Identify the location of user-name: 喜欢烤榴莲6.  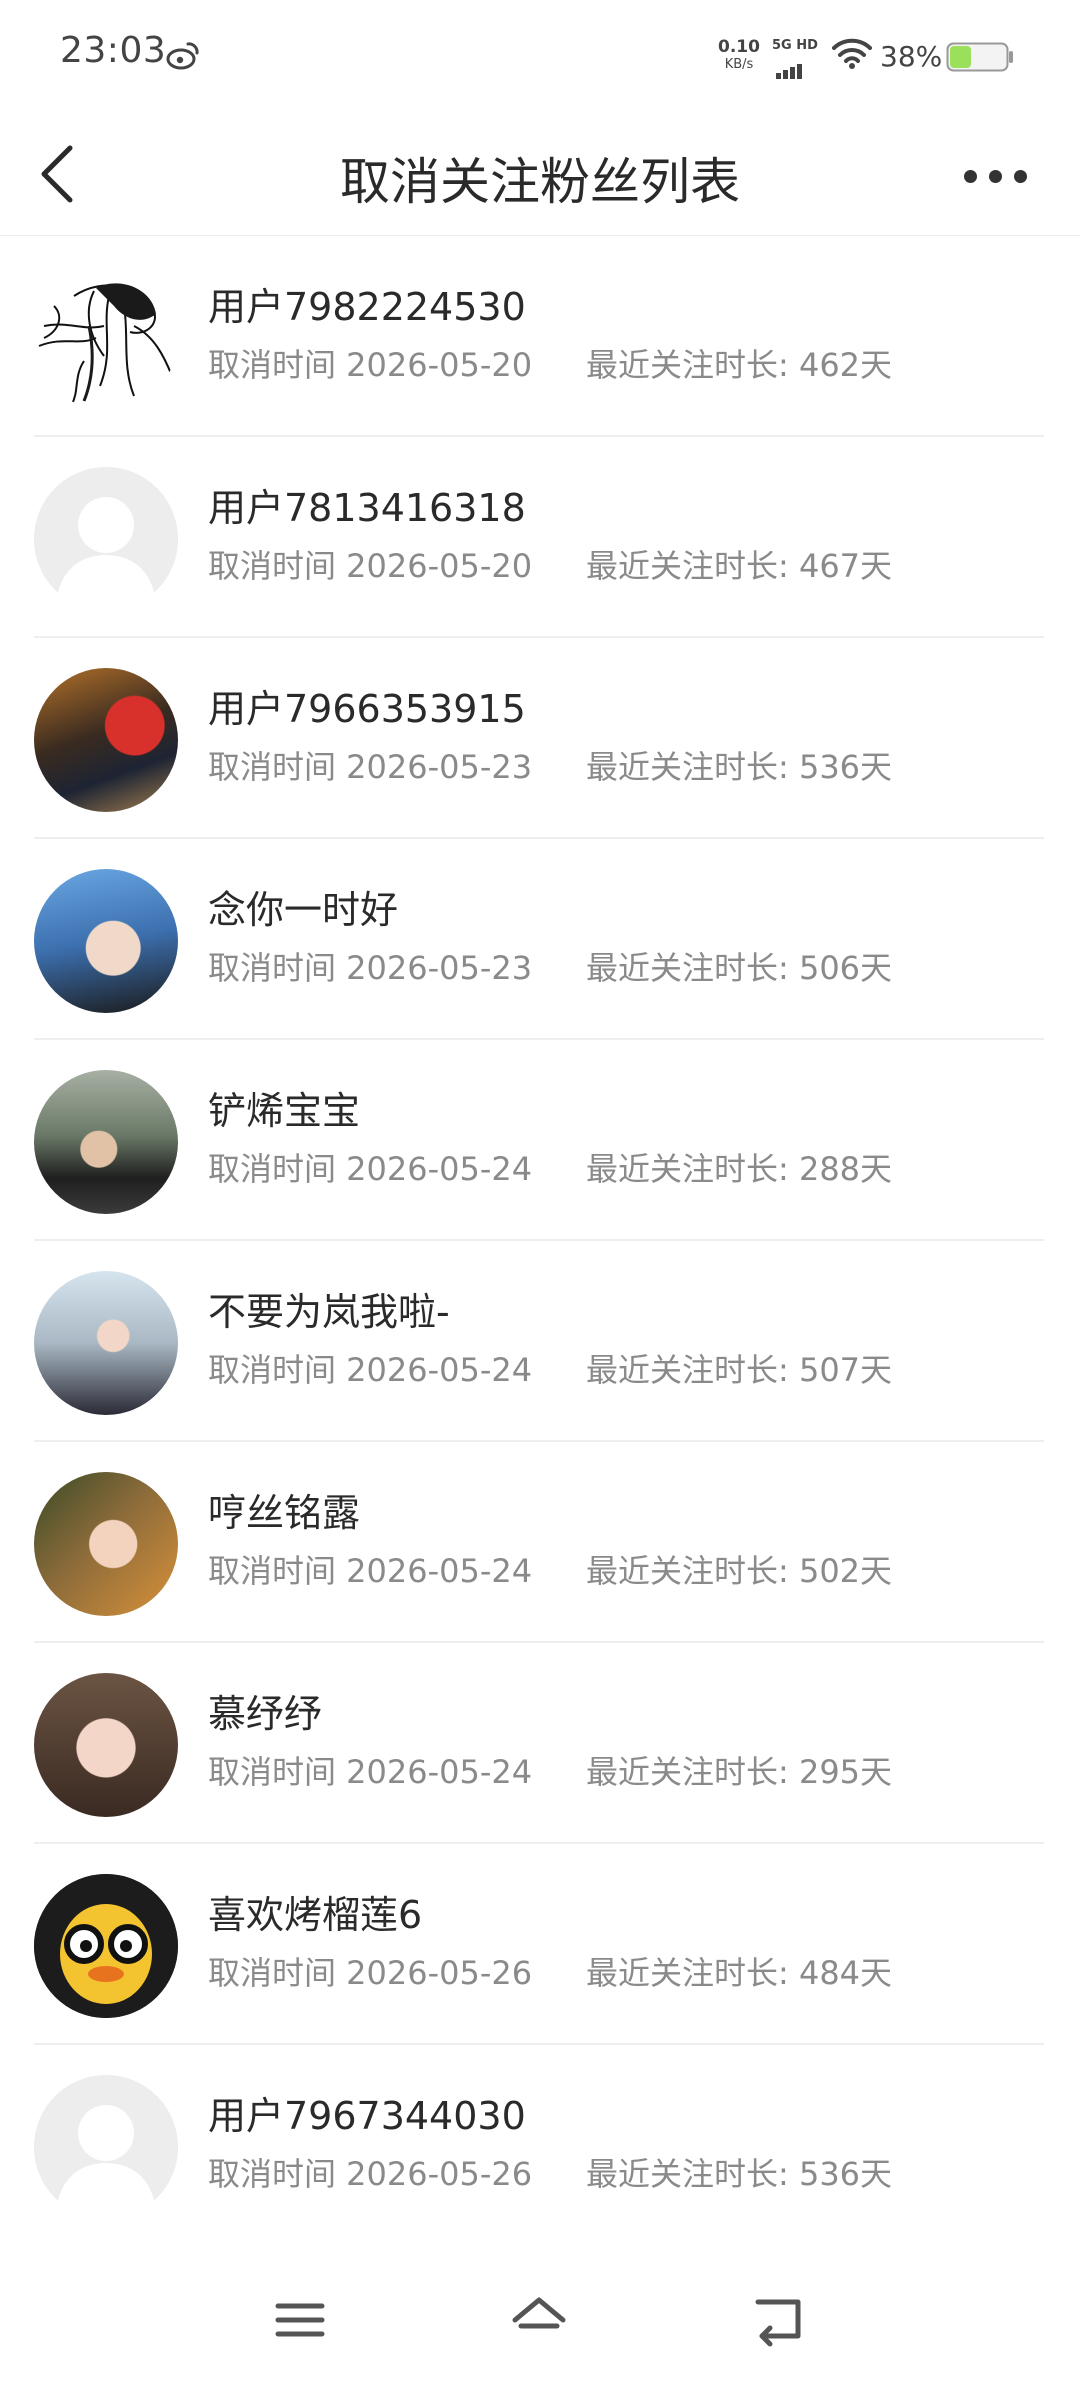
(315, 1915).